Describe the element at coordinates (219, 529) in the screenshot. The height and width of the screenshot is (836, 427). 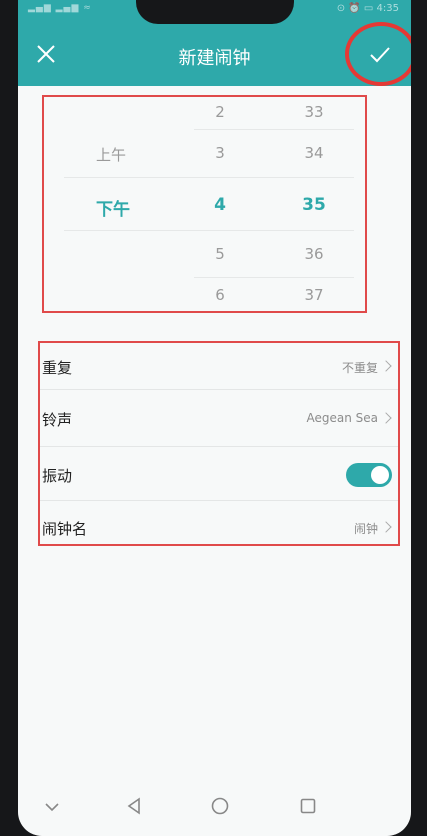
I see `alarm-name-row: 闹钟名 闹钟` at that location.